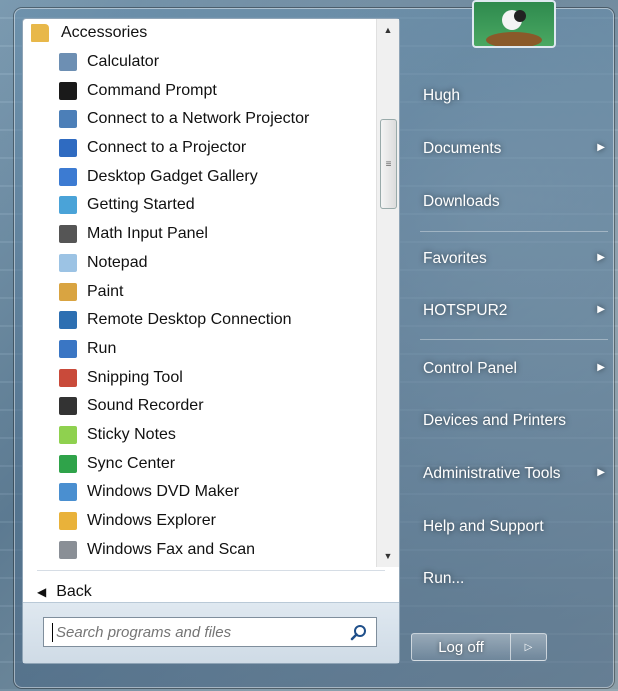 The image size is (618, 691). What do you see at coordinates (68, 291) in the screenshot?
I see `paint-icon` at bounding box center [68, 291].